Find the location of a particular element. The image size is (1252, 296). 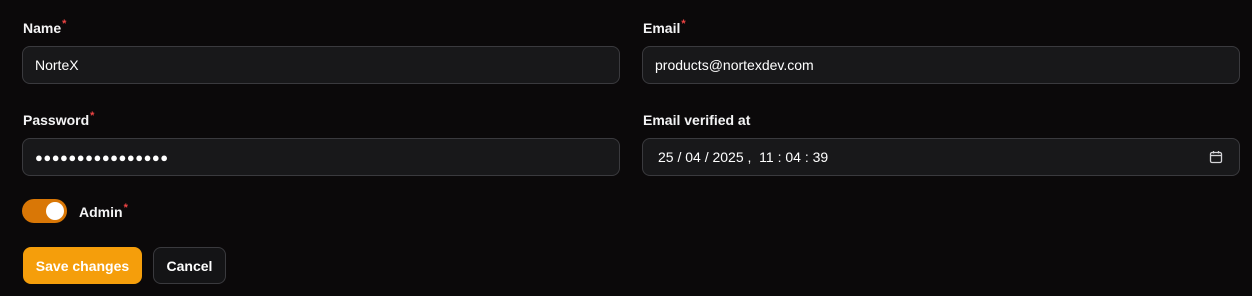

admin-label: Admin* is located at coordinates (103, 211).